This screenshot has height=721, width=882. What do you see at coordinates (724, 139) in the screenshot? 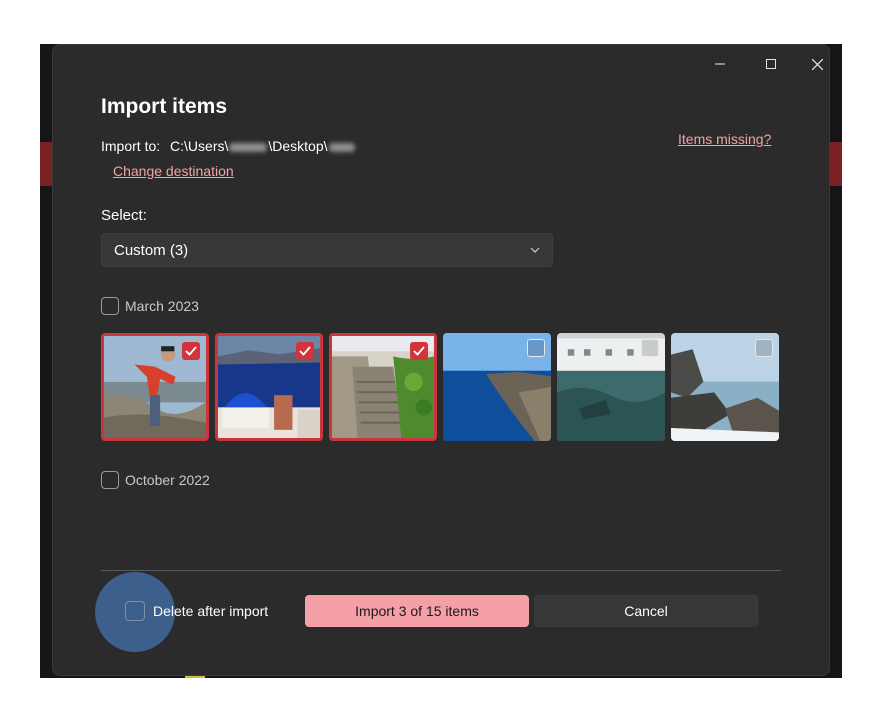
I see `items-missing-link: Items missing?` at bounding box center [724, 139].